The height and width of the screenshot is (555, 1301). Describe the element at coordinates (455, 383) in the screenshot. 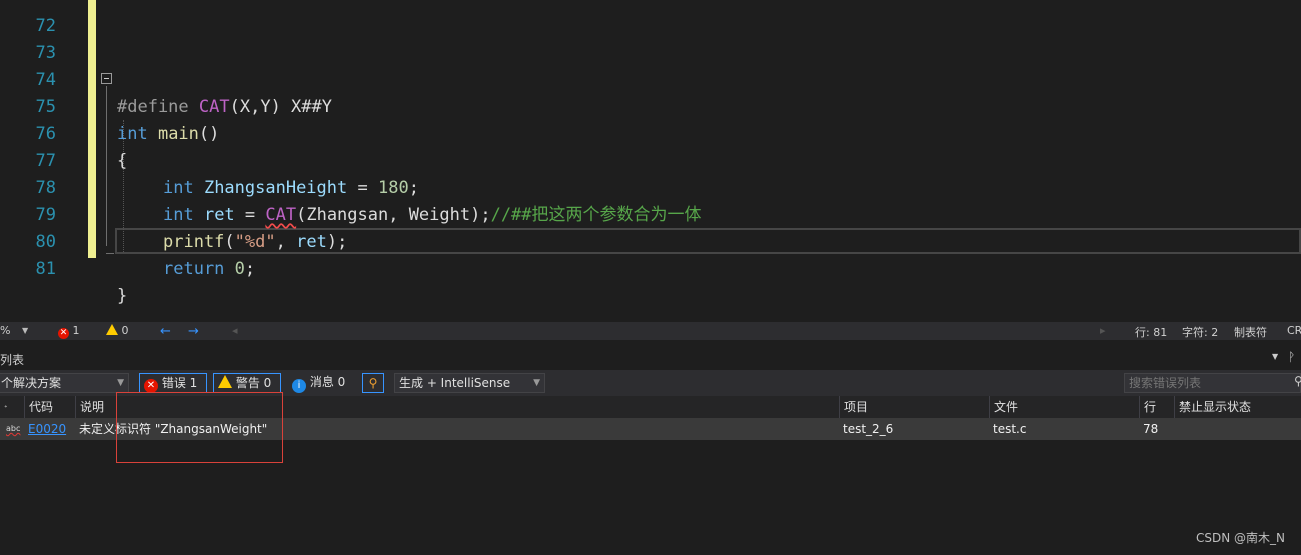

I see `build-filter-label: 生成 + IntelliSense` at that location.